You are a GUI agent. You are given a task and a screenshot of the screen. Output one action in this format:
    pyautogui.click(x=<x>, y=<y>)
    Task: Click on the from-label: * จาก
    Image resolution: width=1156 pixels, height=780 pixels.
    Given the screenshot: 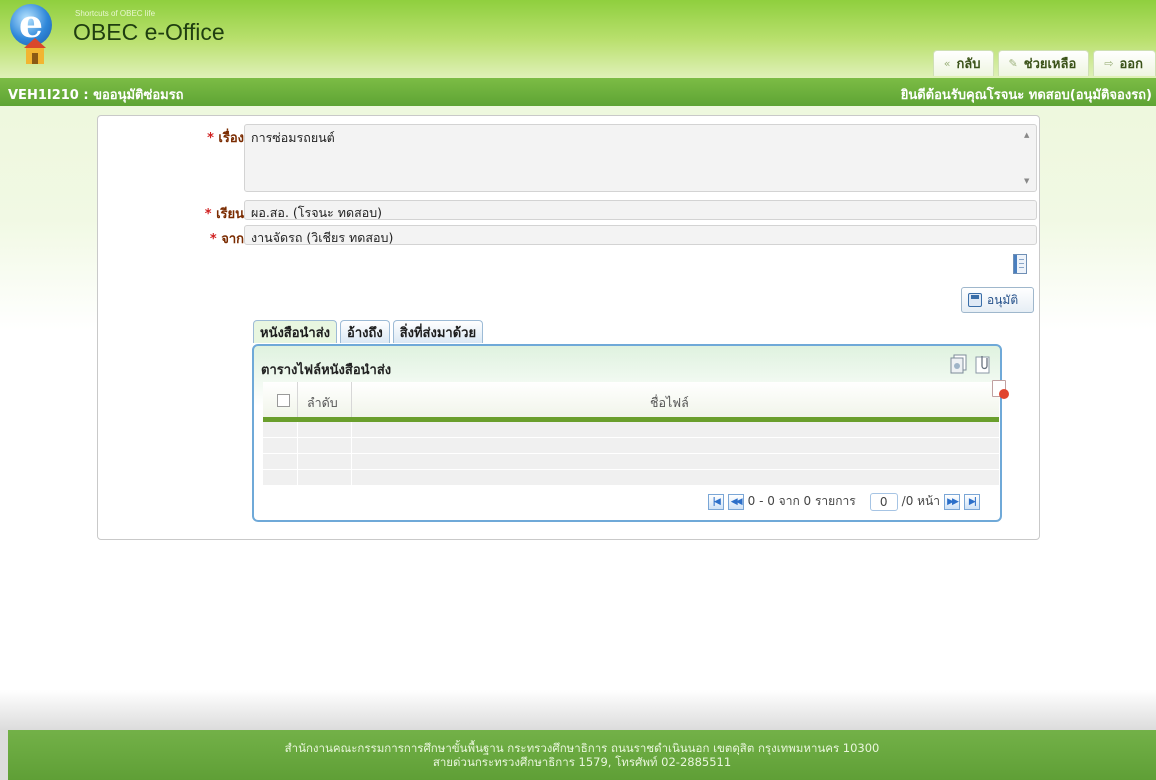 What is the action you would take?
    pyautogui.click(x=226, y=239)
    